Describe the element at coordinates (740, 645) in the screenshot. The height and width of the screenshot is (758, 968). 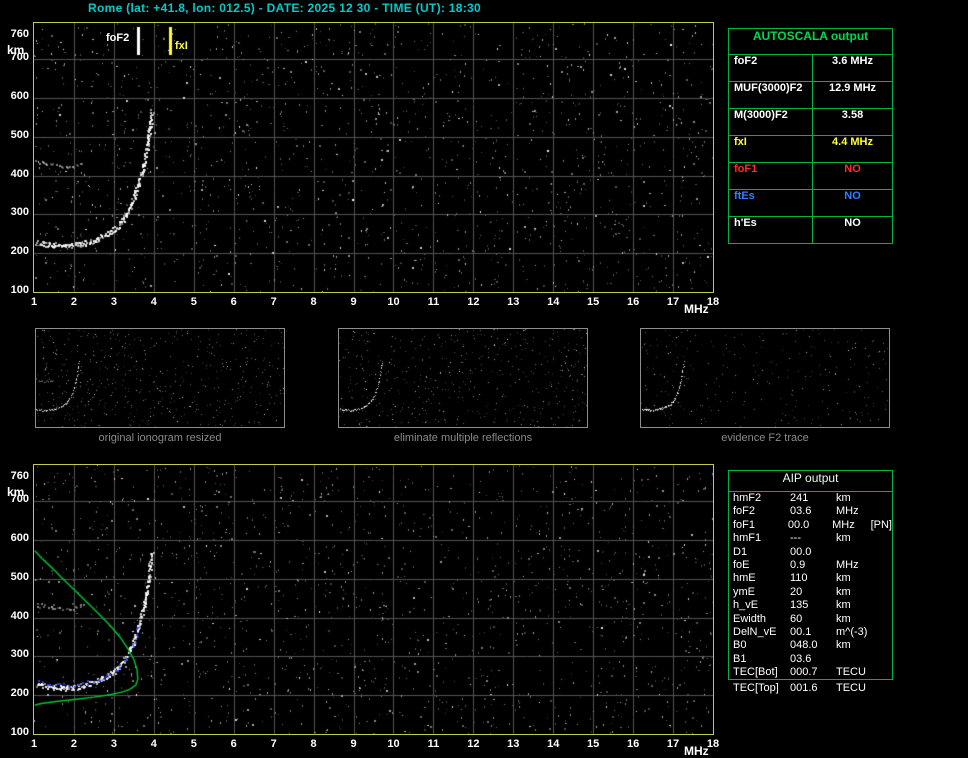
I see `aip-row-label: B0` at that location.